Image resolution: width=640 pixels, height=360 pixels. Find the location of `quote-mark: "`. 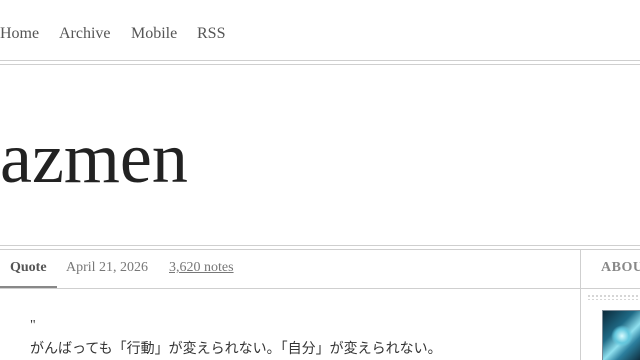

quote-mark: " is located at coordinates (33, 325).